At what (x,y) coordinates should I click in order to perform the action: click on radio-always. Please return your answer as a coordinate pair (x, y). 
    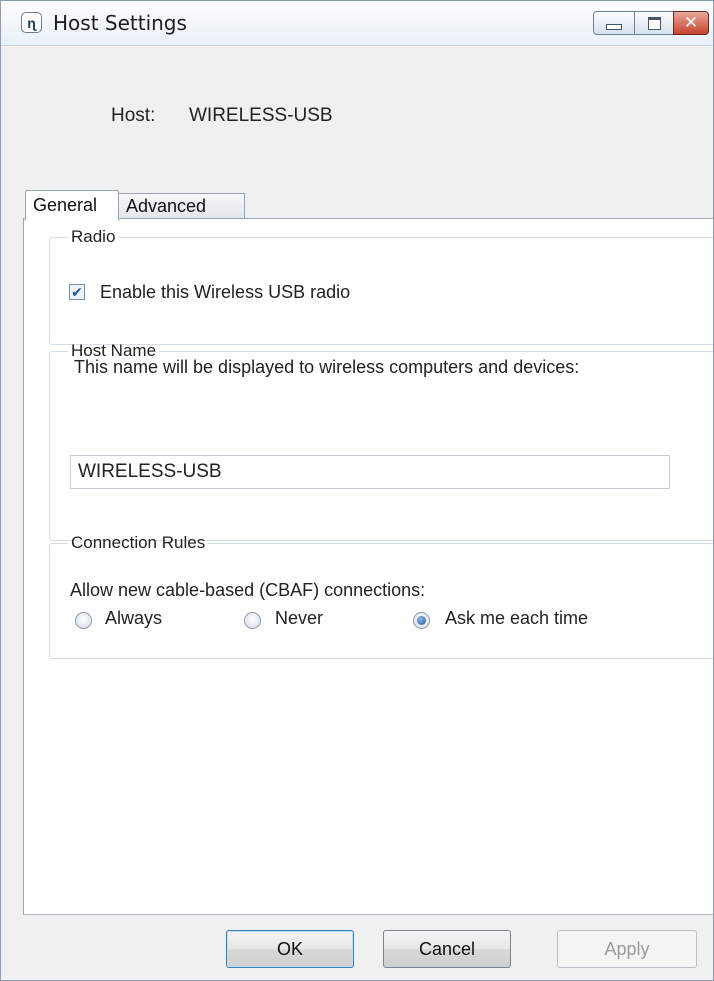
    Looking at the image, I should click on (83, 620).